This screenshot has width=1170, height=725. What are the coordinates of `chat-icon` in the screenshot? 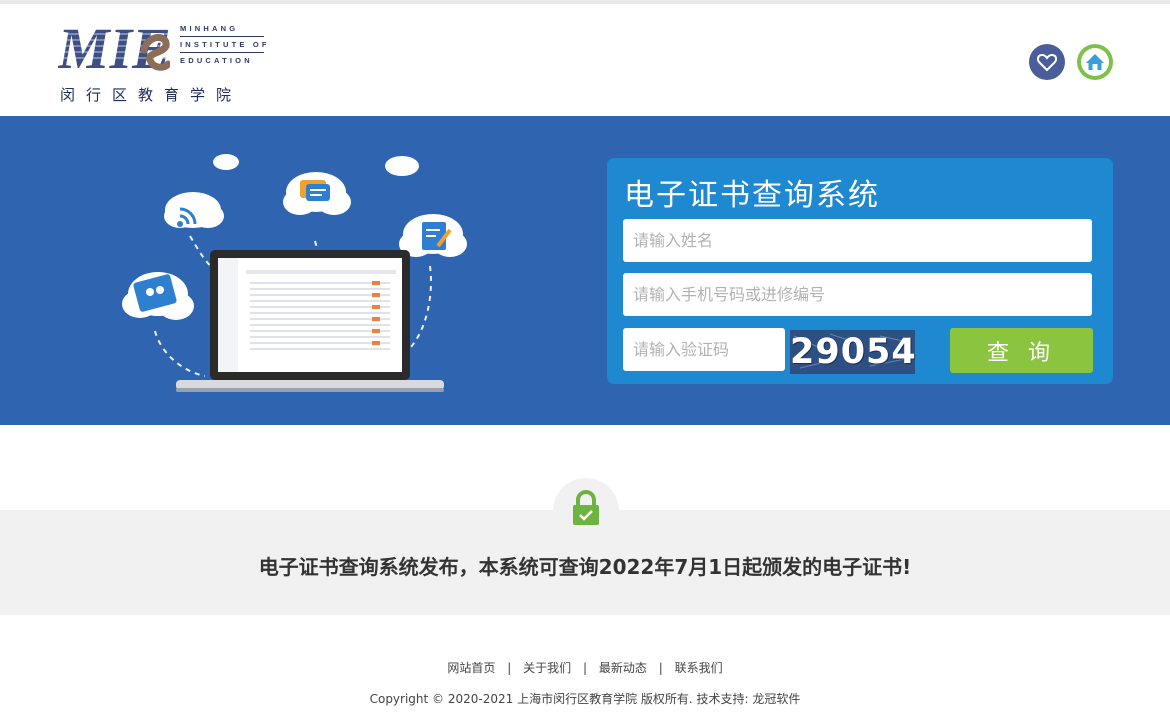 It's located at (315, 190).